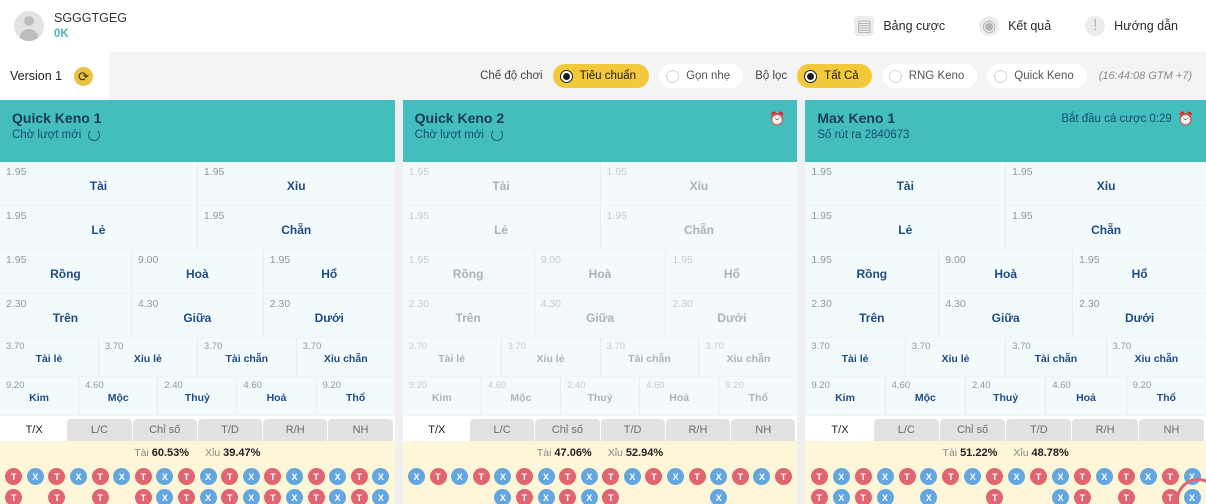 This screenshot has height=504, width=1206. What do you see at coordinates (1139, 271) in the screenshot?
I see `bet-cell: 1.95 Hổ` at bounding box center [1139, 271].